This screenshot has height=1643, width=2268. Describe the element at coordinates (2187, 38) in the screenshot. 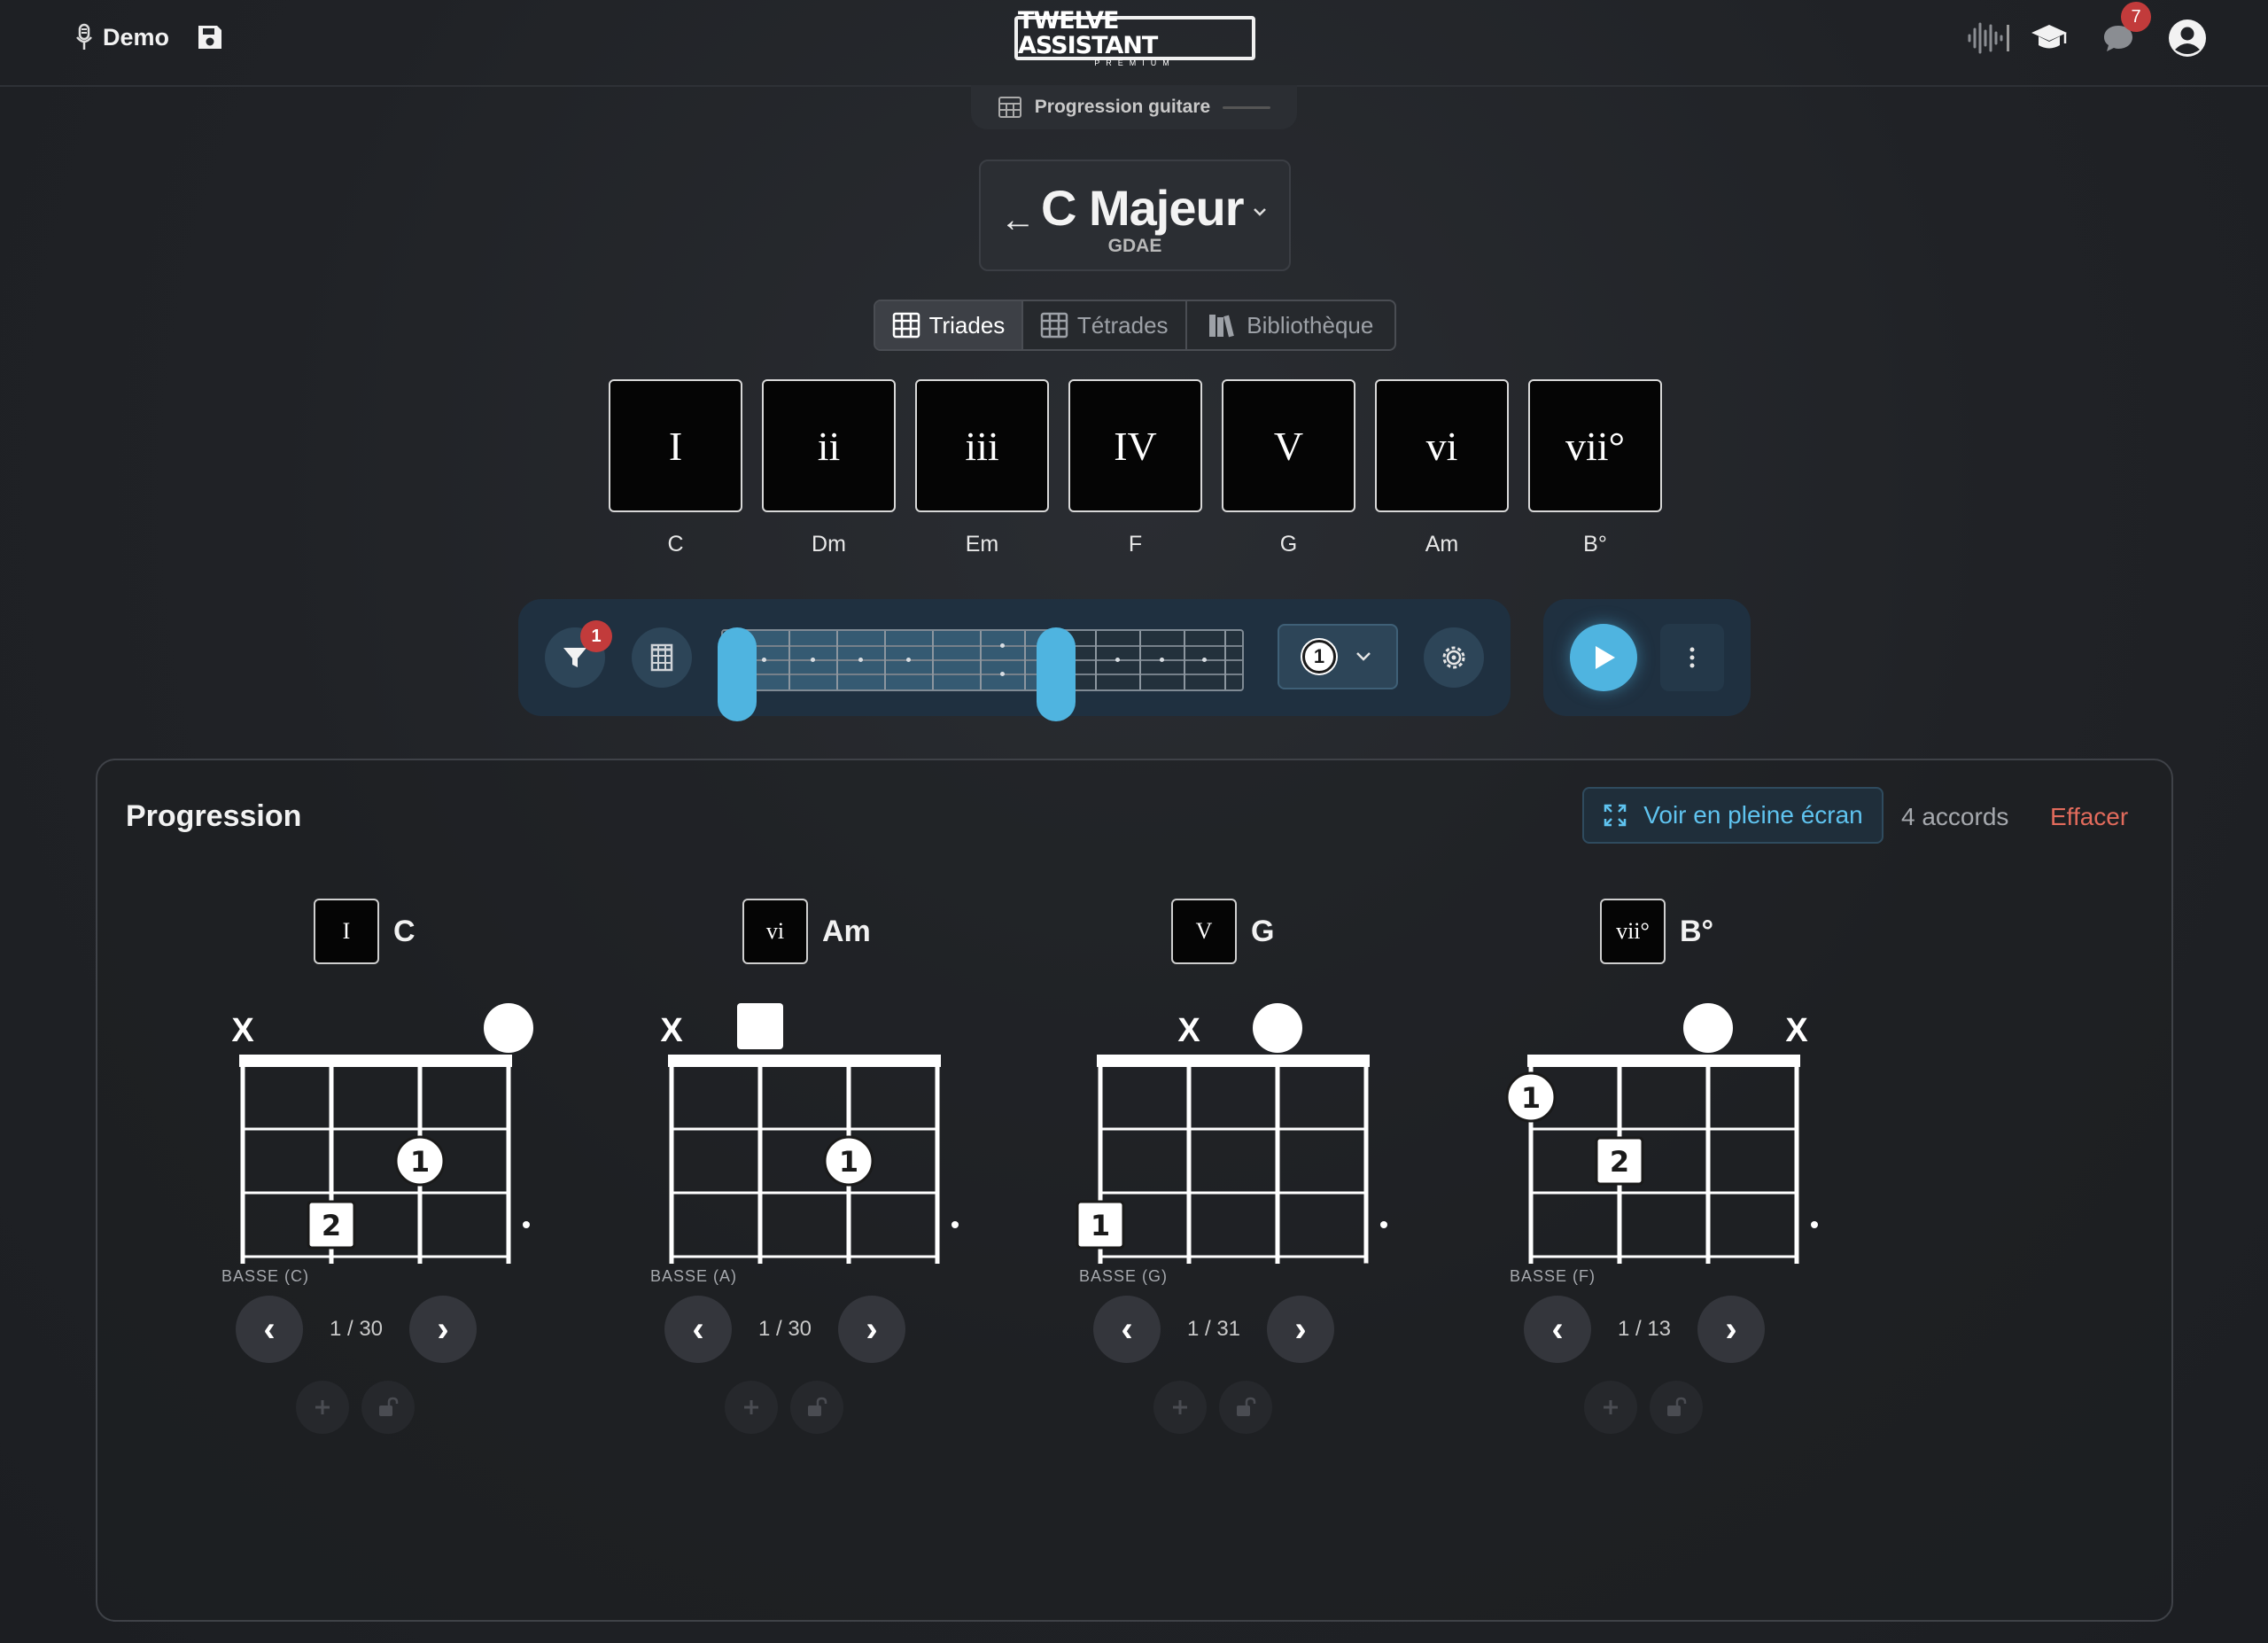

I see `account-button` at that location.